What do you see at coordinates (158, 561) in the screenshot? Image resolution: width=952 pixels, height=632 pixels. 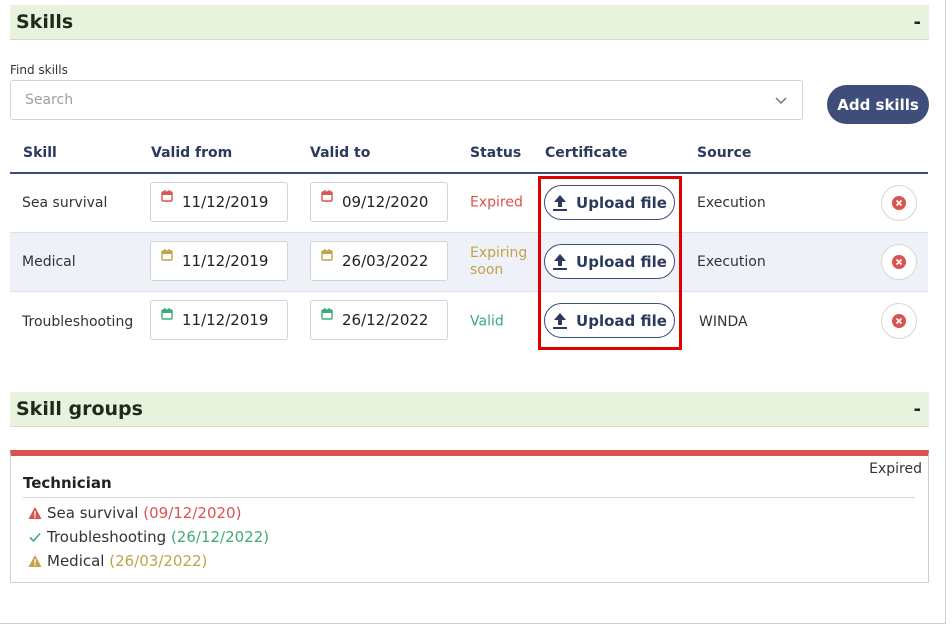 I see `group-skill-date: (26/03/2022)` at bounding box center [158, 561].